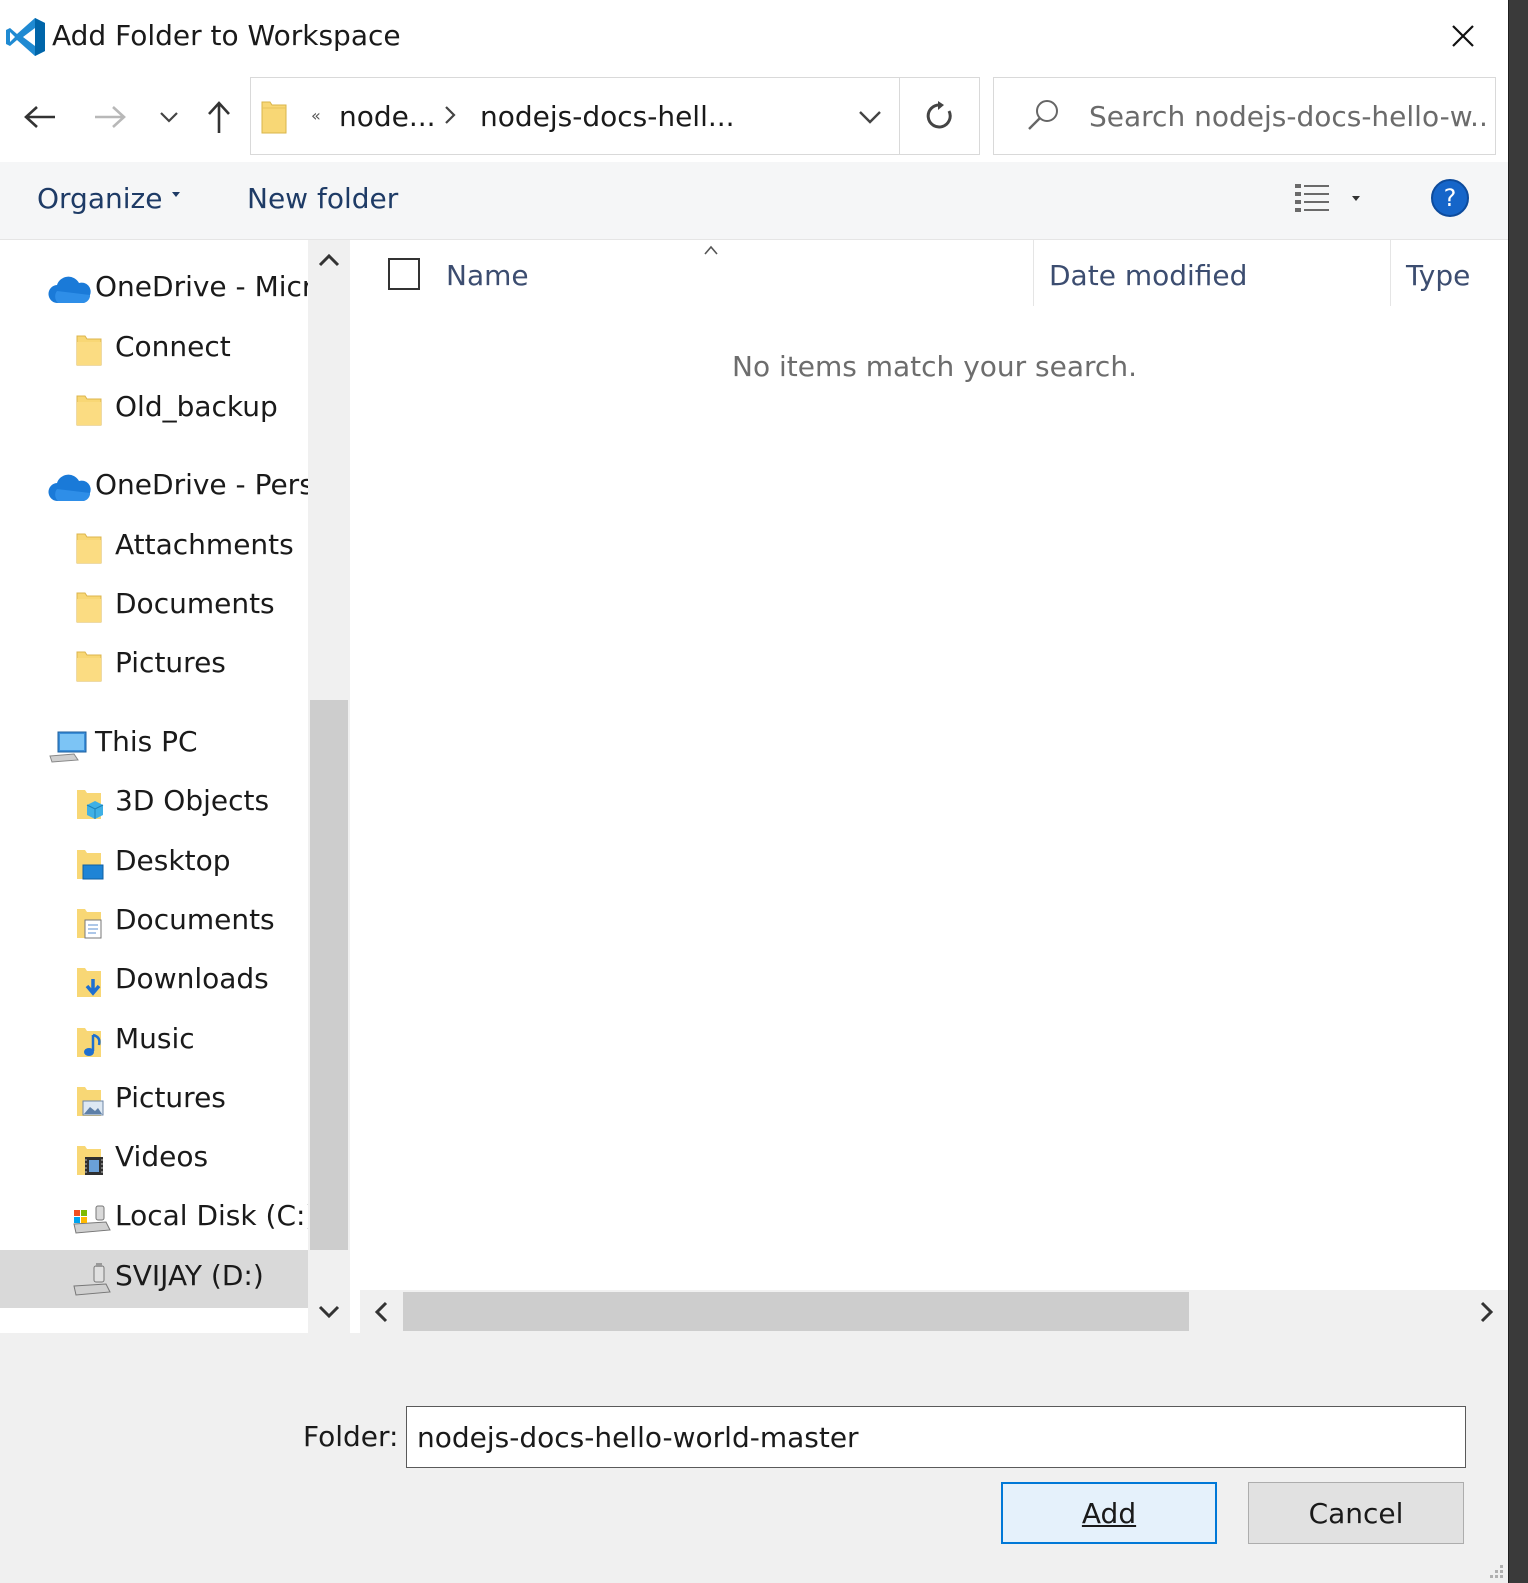 Image resolution: width=1528 pixels, height=1583 pixels. What do you see at coordinates (90, 1279) in the screenshot?
I see `usb-drive-icon` at bounding box center [90, 1279].